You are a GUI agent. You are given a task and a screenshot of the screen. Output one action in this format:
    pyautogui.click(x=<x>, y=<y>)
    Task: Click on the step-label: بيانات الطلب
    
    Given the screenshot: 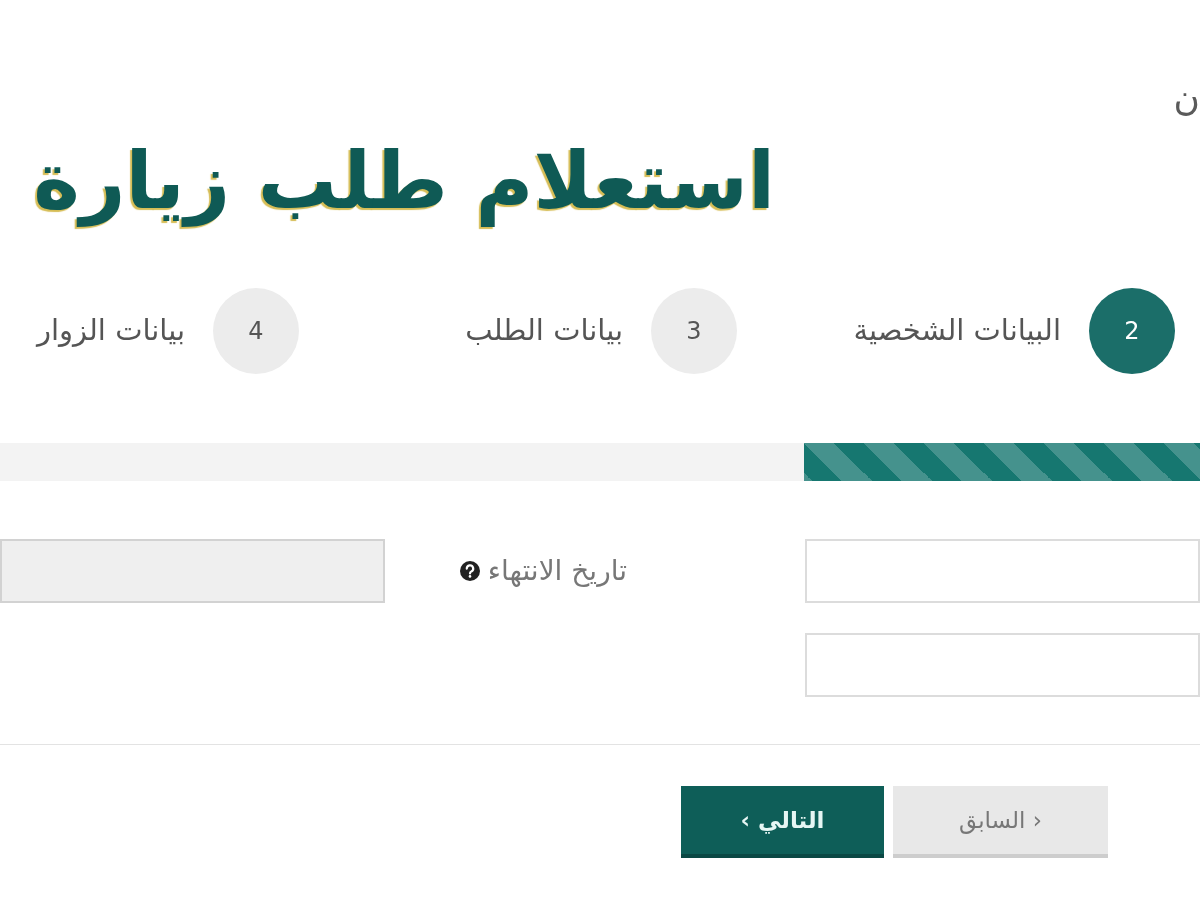 What is the action you would take?
    pyautogui.click(x=544, y=331)
    